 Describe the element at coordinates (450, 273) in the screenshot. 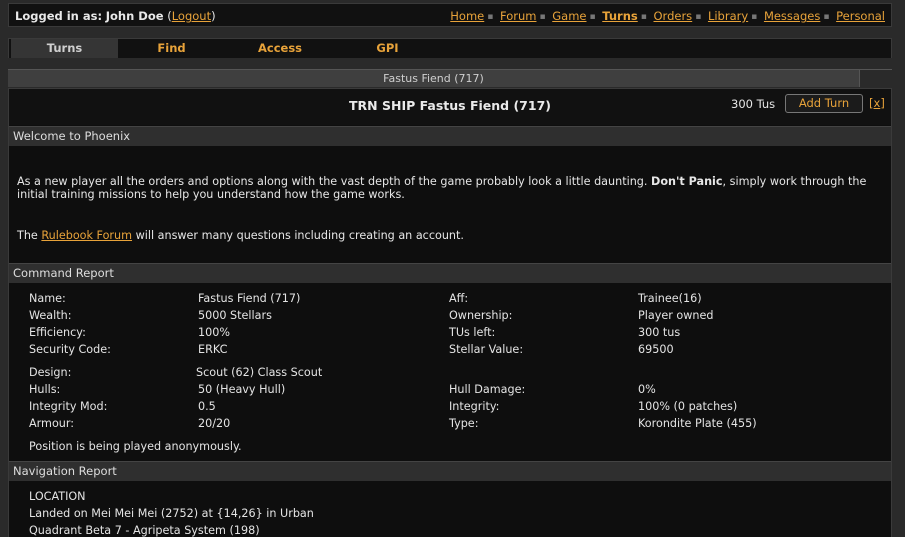

I see `section-command-header: Command Report` at that location.